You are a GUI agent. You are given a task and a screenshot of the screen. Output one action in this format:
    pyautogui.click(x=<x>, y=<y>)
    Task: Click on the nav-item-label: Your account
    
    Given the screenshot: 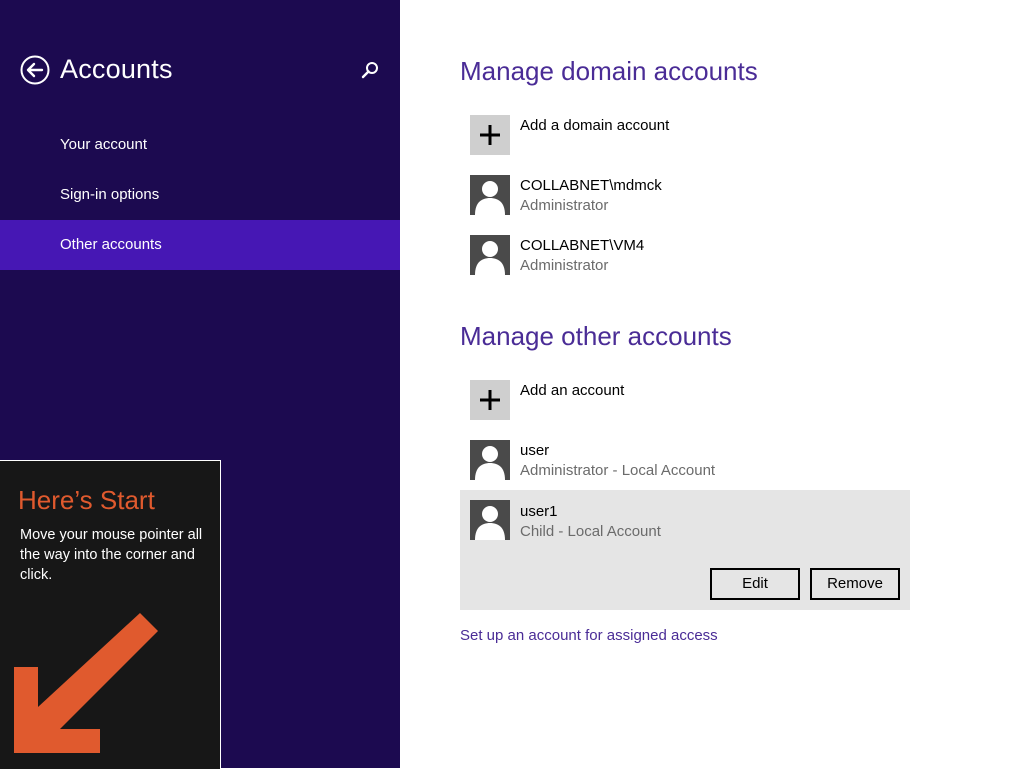 What is the action you would take?
    pyautogui.click(x=104, y=144)
    